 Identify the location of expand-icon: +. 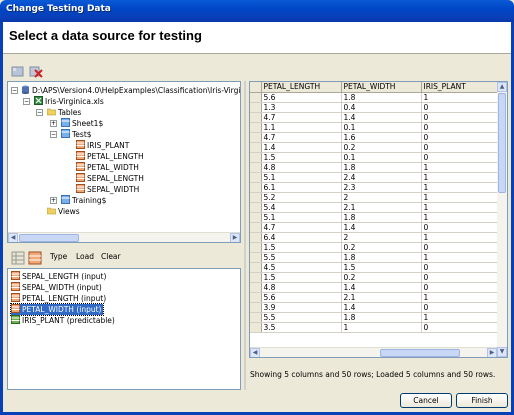
(53, 200).